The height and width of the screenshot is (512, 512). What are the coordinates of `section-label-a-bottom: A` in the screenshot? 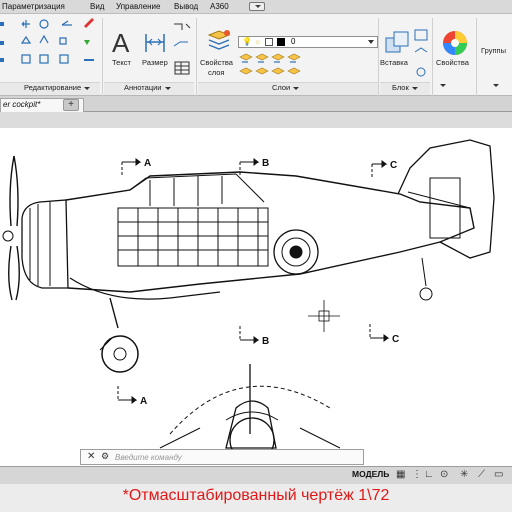 It's located at (143, 401).